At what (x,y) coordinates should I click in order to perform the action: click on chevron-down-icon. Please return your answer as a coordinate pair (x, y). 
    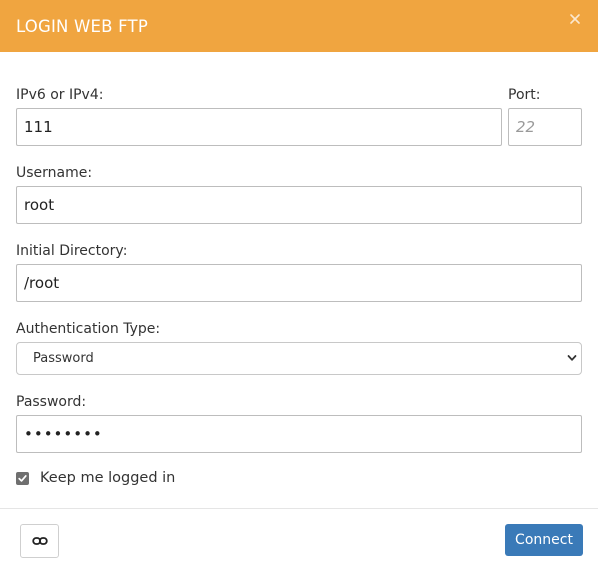
    Looking at the image, I should click on (572, 358).